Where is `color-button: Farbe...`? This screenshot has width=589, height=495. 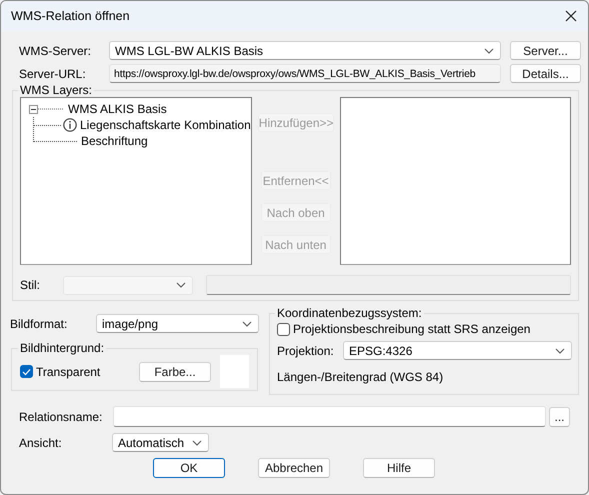 color-button: Farbe... is located at coordinates (175, 372).